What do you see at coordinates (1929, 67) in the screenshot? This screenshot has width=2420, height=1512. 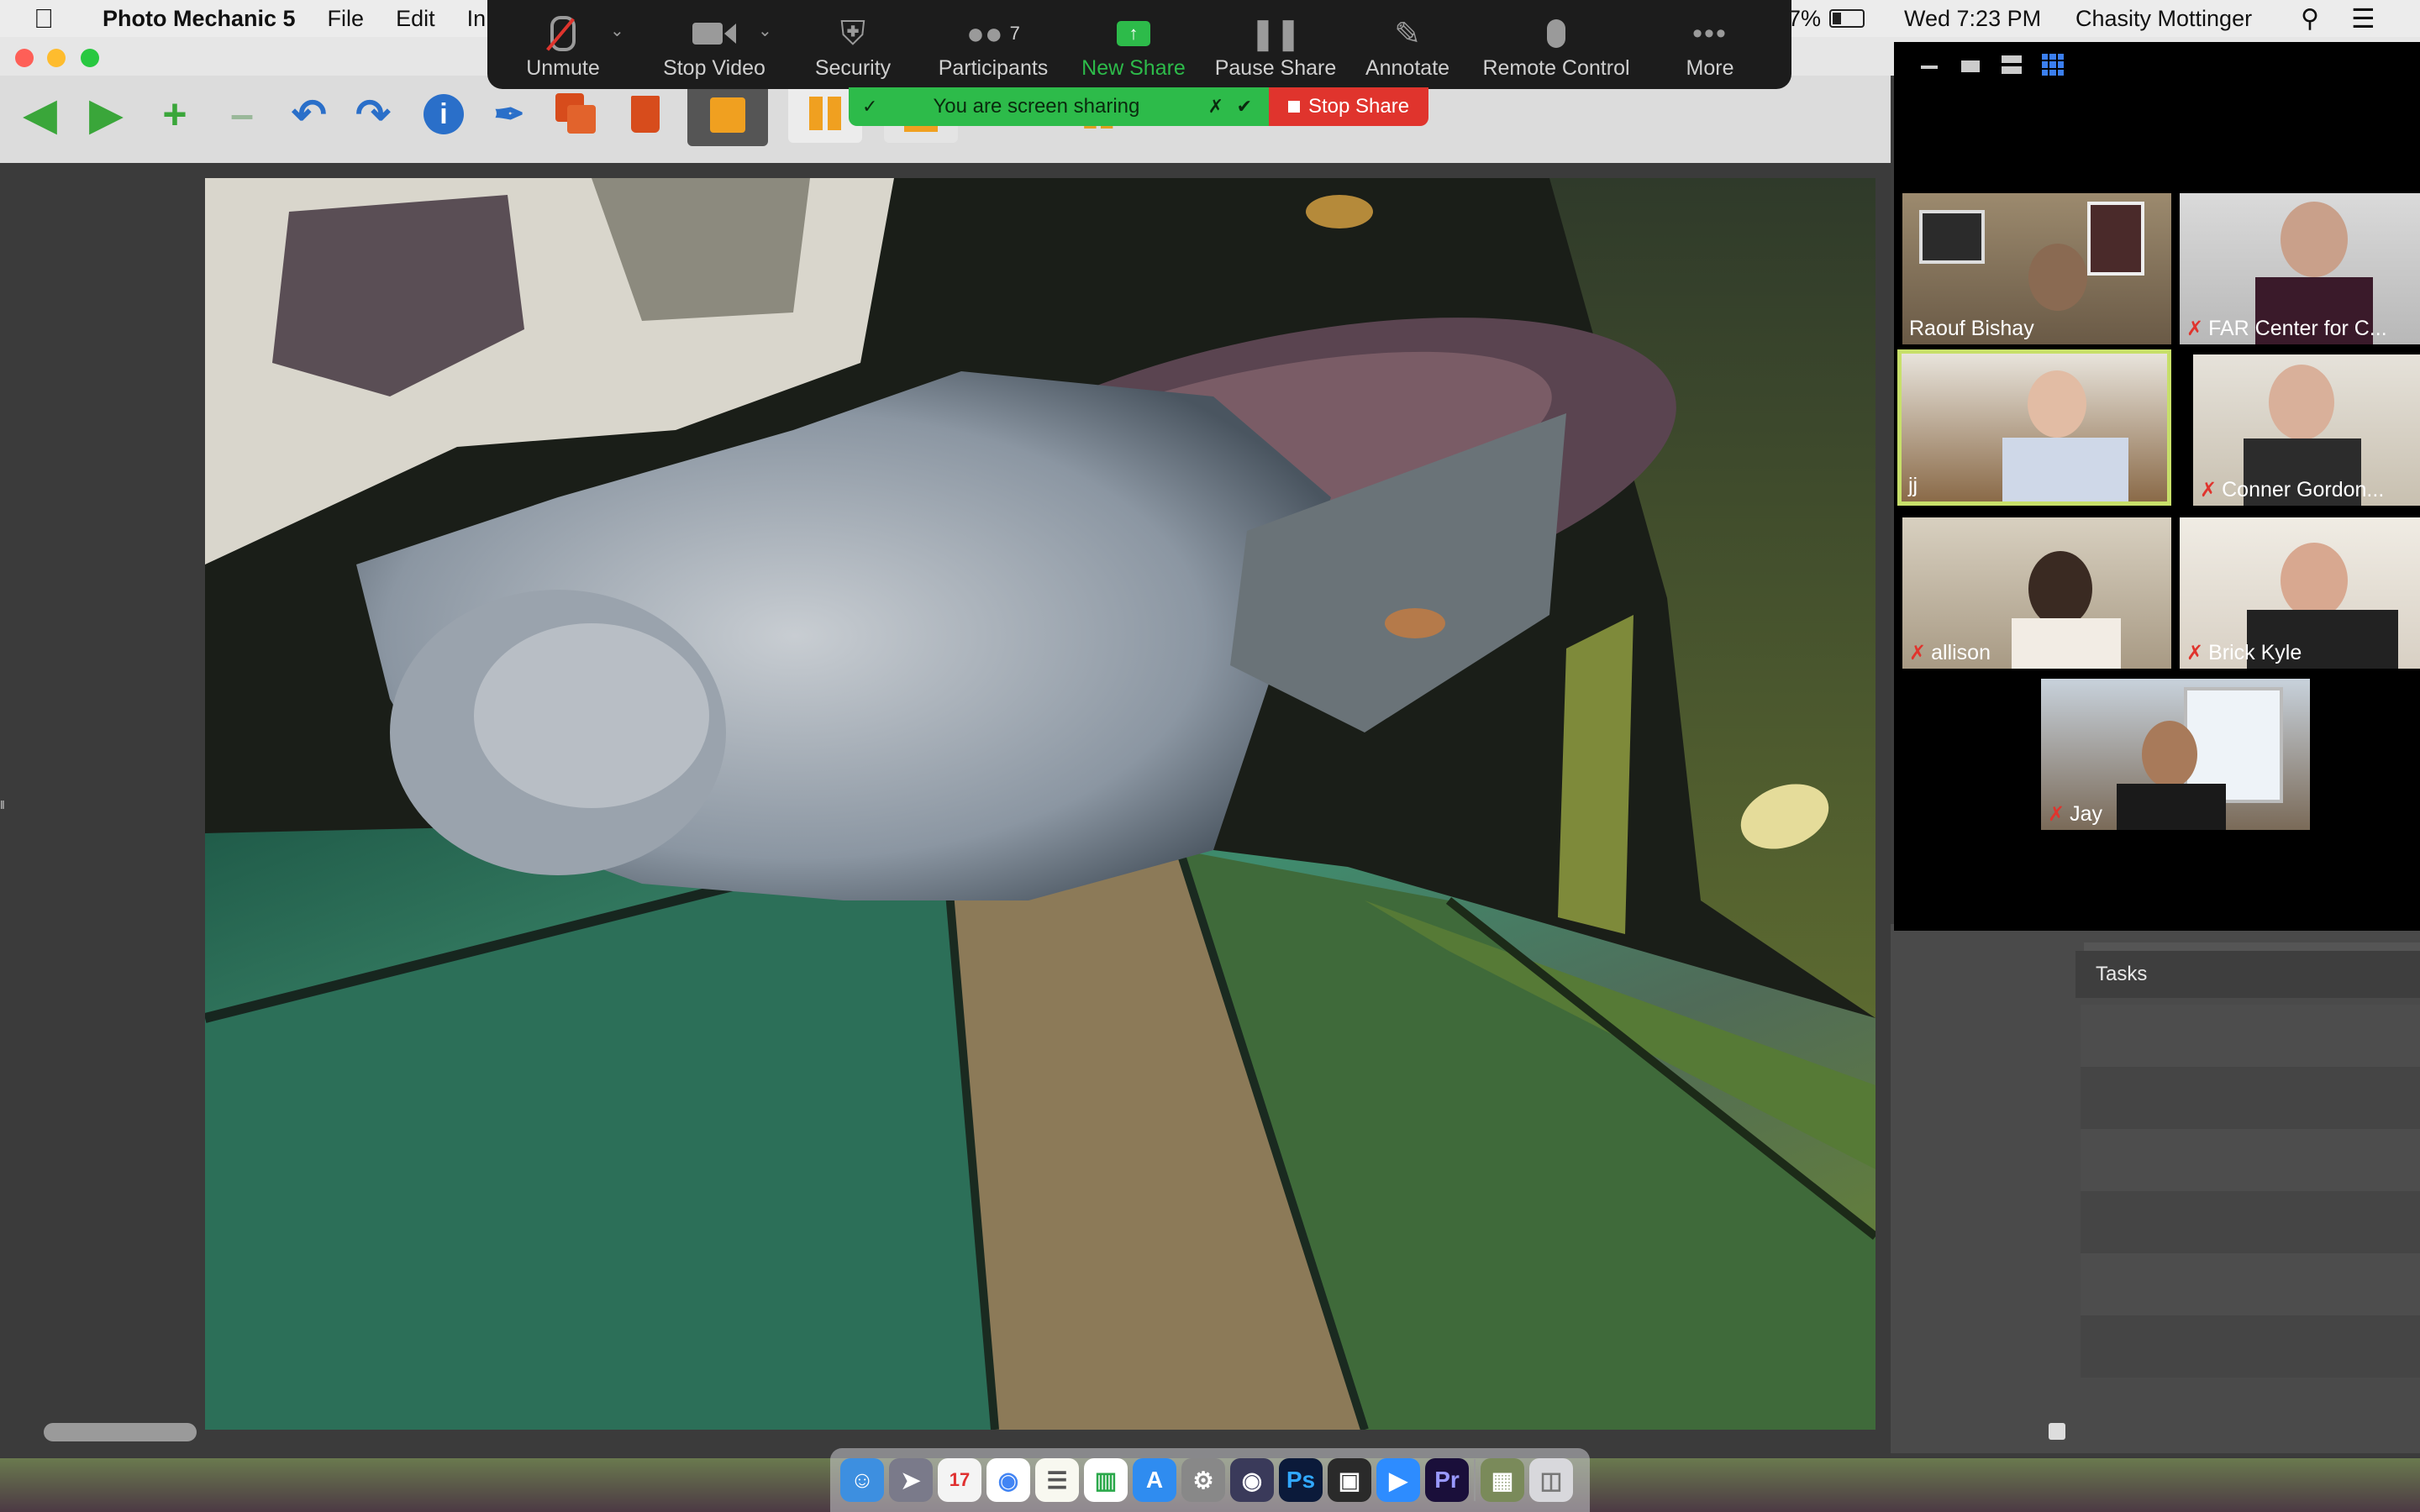 I see `minimize-video-icon` at bounding box center [1929, 67].